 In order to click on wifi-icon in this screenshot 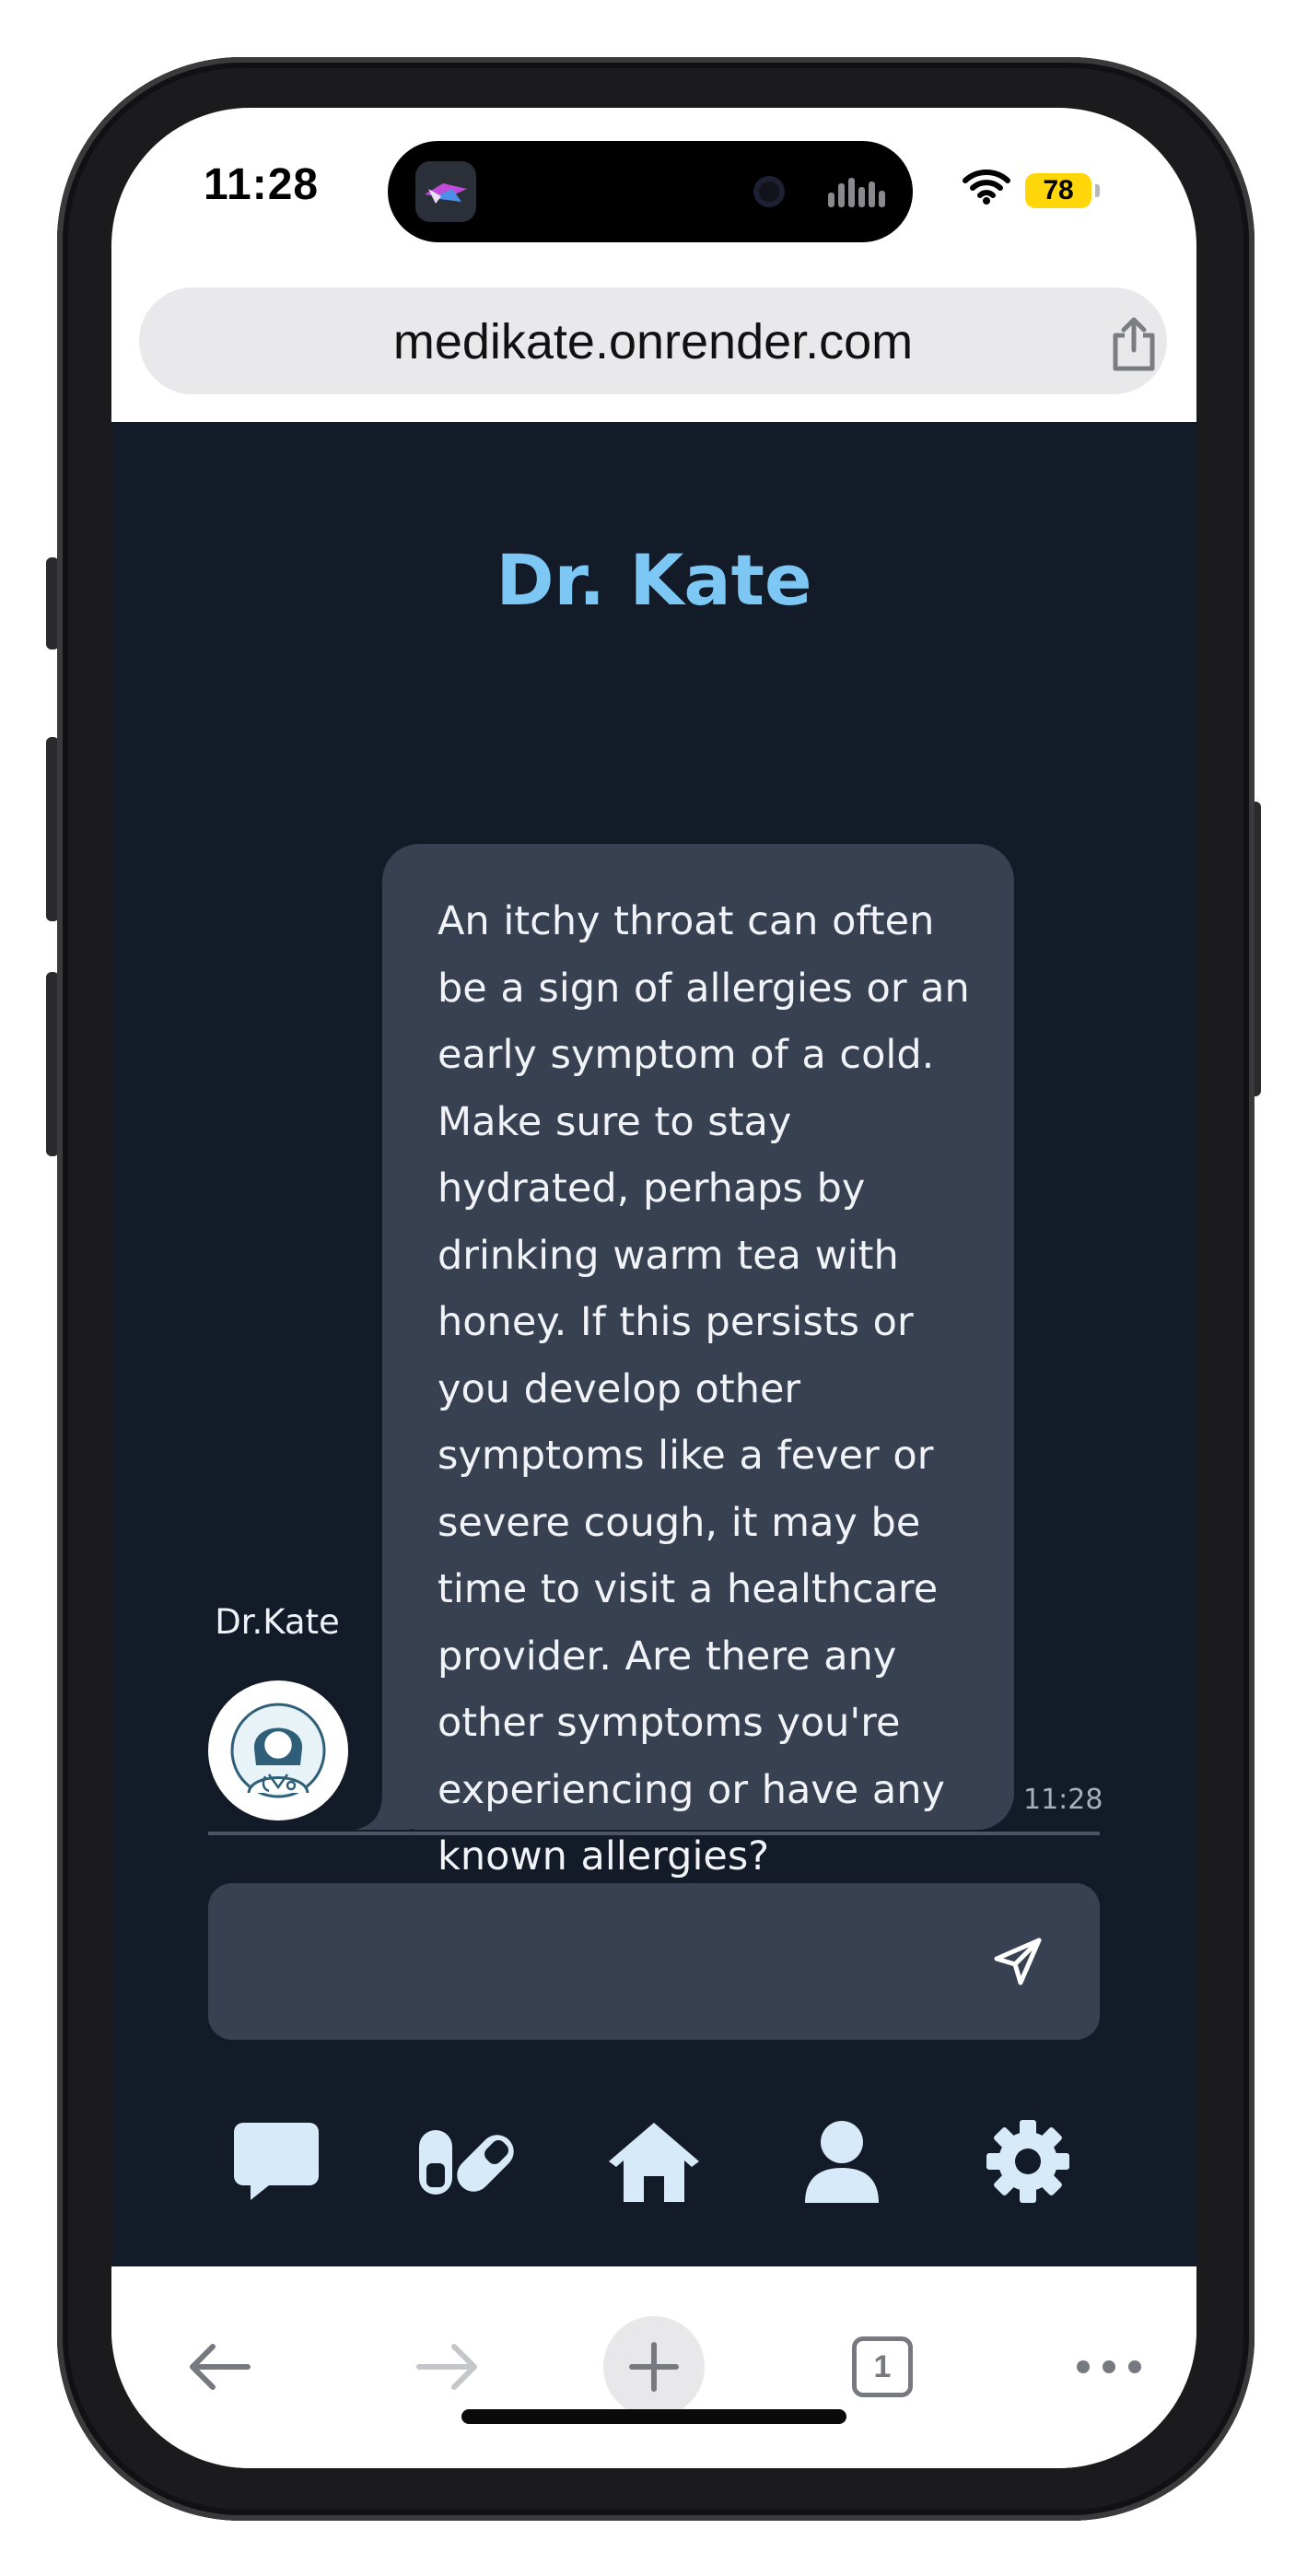, I will do `click(986, 187)`.